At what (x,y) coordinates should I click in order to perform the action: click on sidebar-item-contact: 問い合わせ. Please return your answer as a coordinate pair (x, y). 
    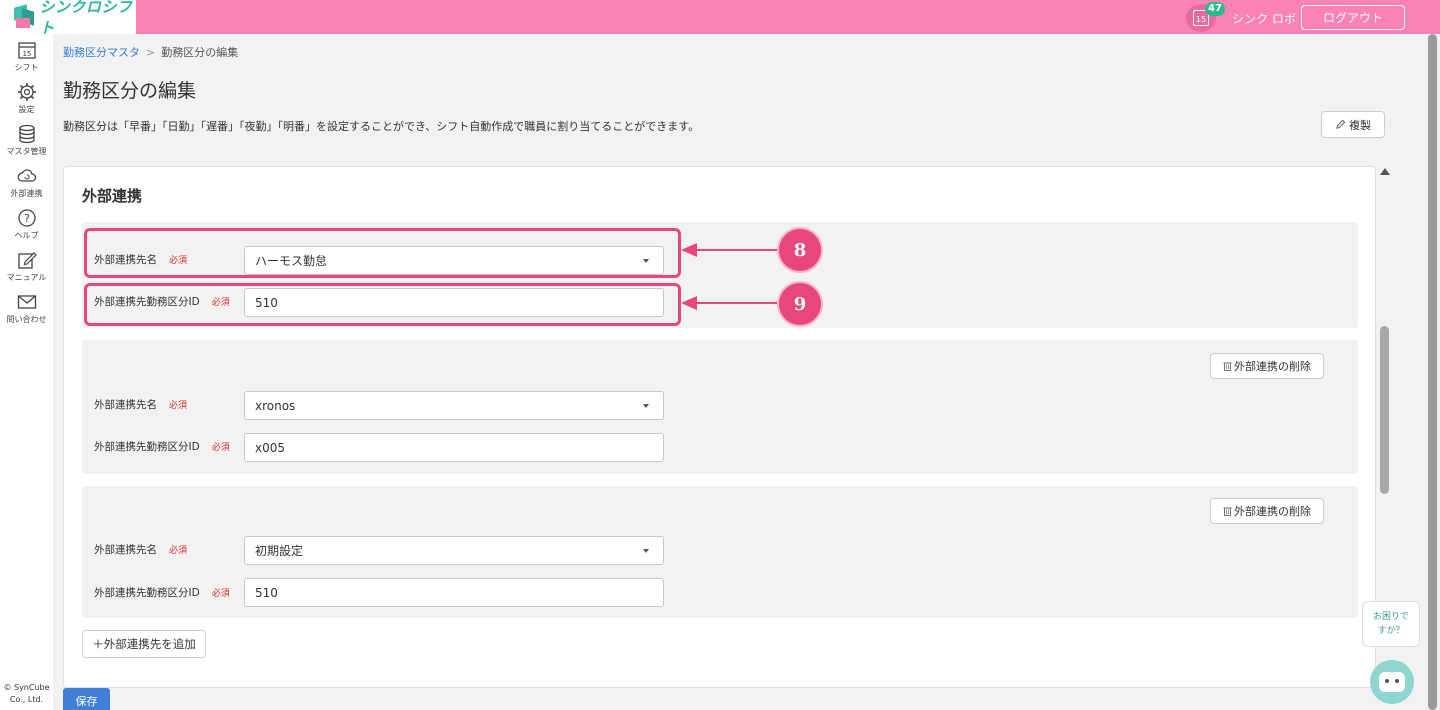
    Looking at the image, I should click on (26, 308).